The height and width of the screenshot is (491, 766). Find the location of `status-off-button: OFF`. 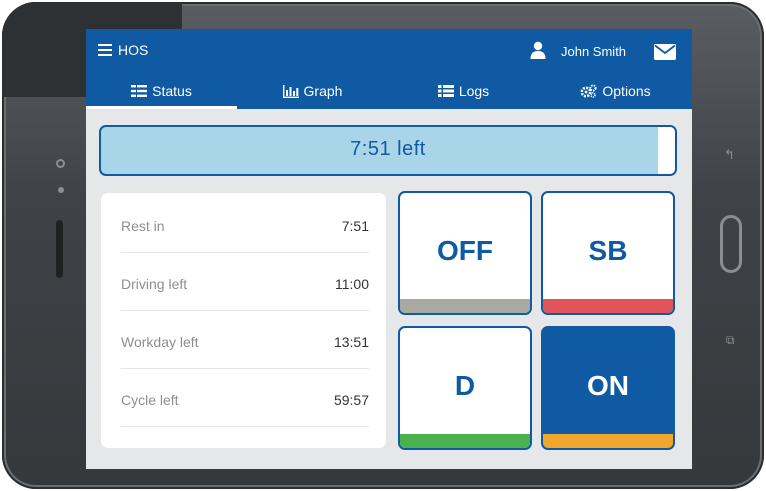

status-off-button: OFF is located at coordinates (465, 253).